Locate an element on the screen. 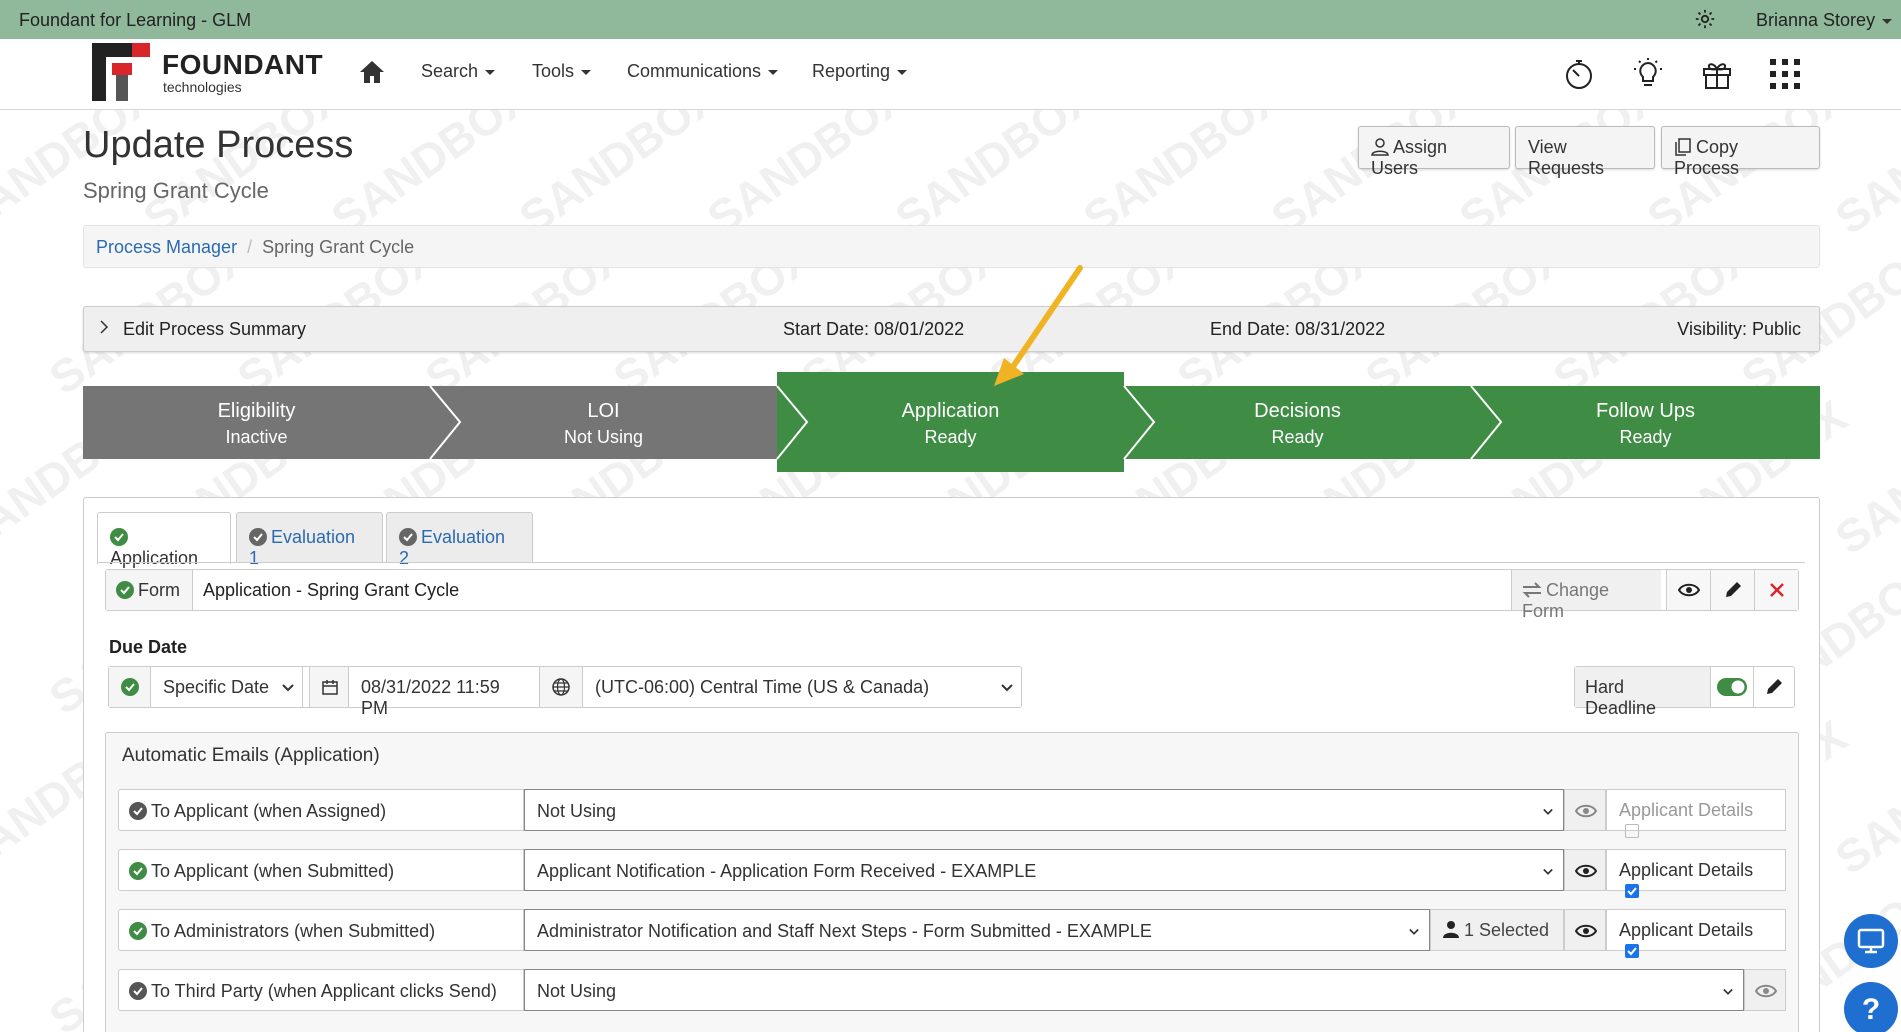  tab-evaluation-1: Evaluation 1 is located at coordinates (309, 540).